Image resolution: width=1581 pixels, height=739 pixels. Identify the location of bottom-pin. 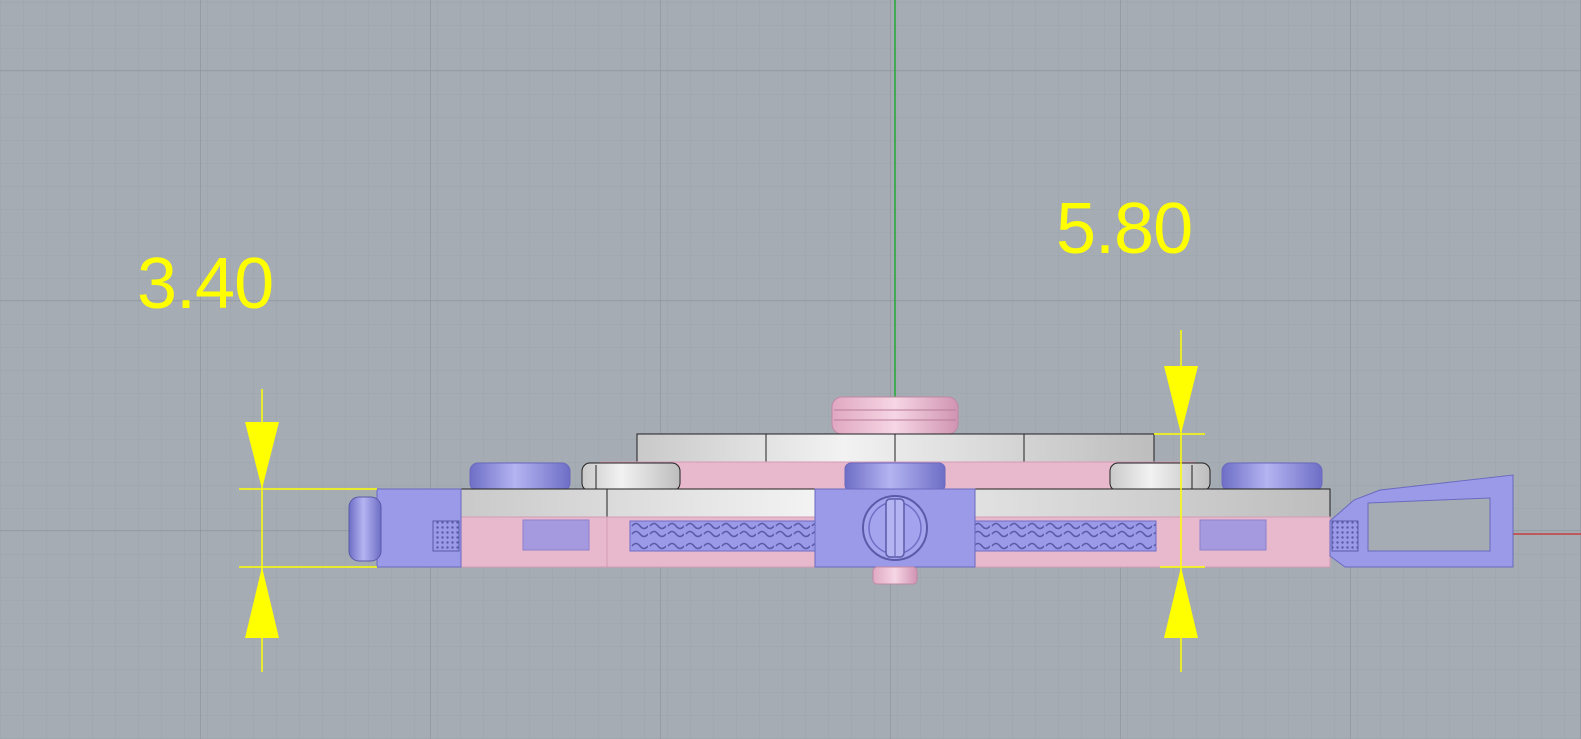
(895, 575).